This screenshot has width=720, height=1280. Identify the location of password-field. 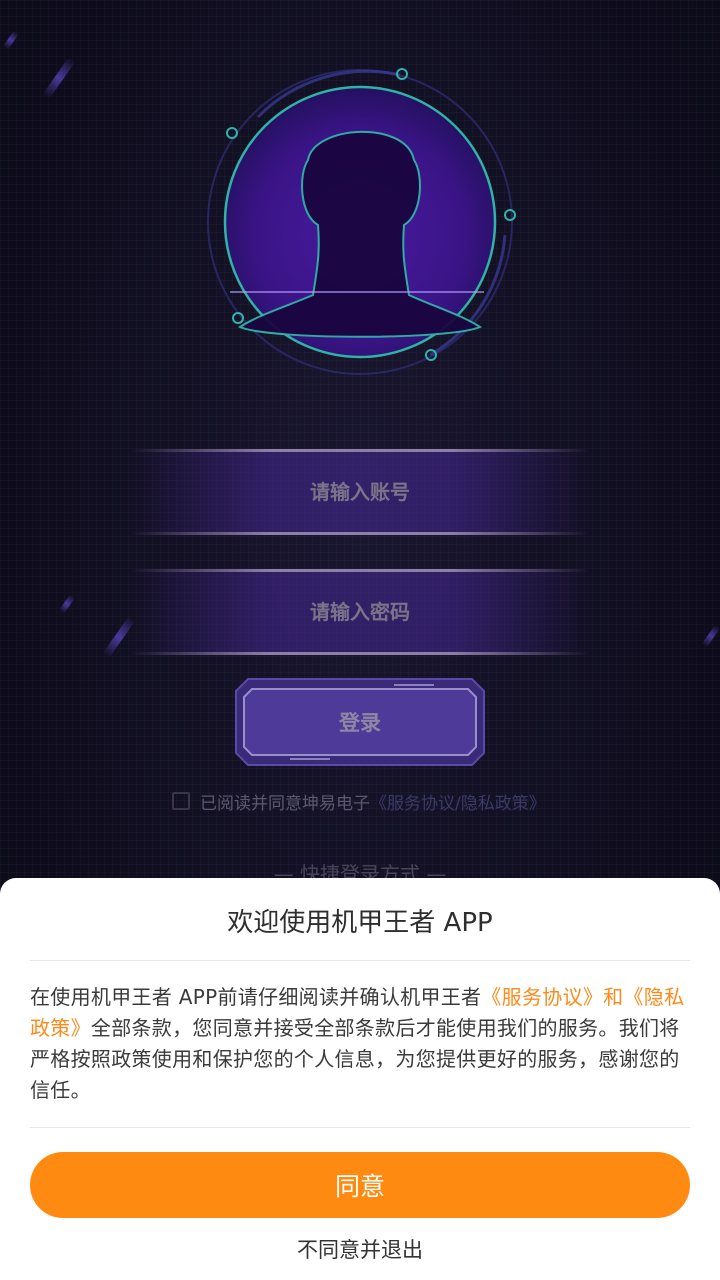
(360, 612).